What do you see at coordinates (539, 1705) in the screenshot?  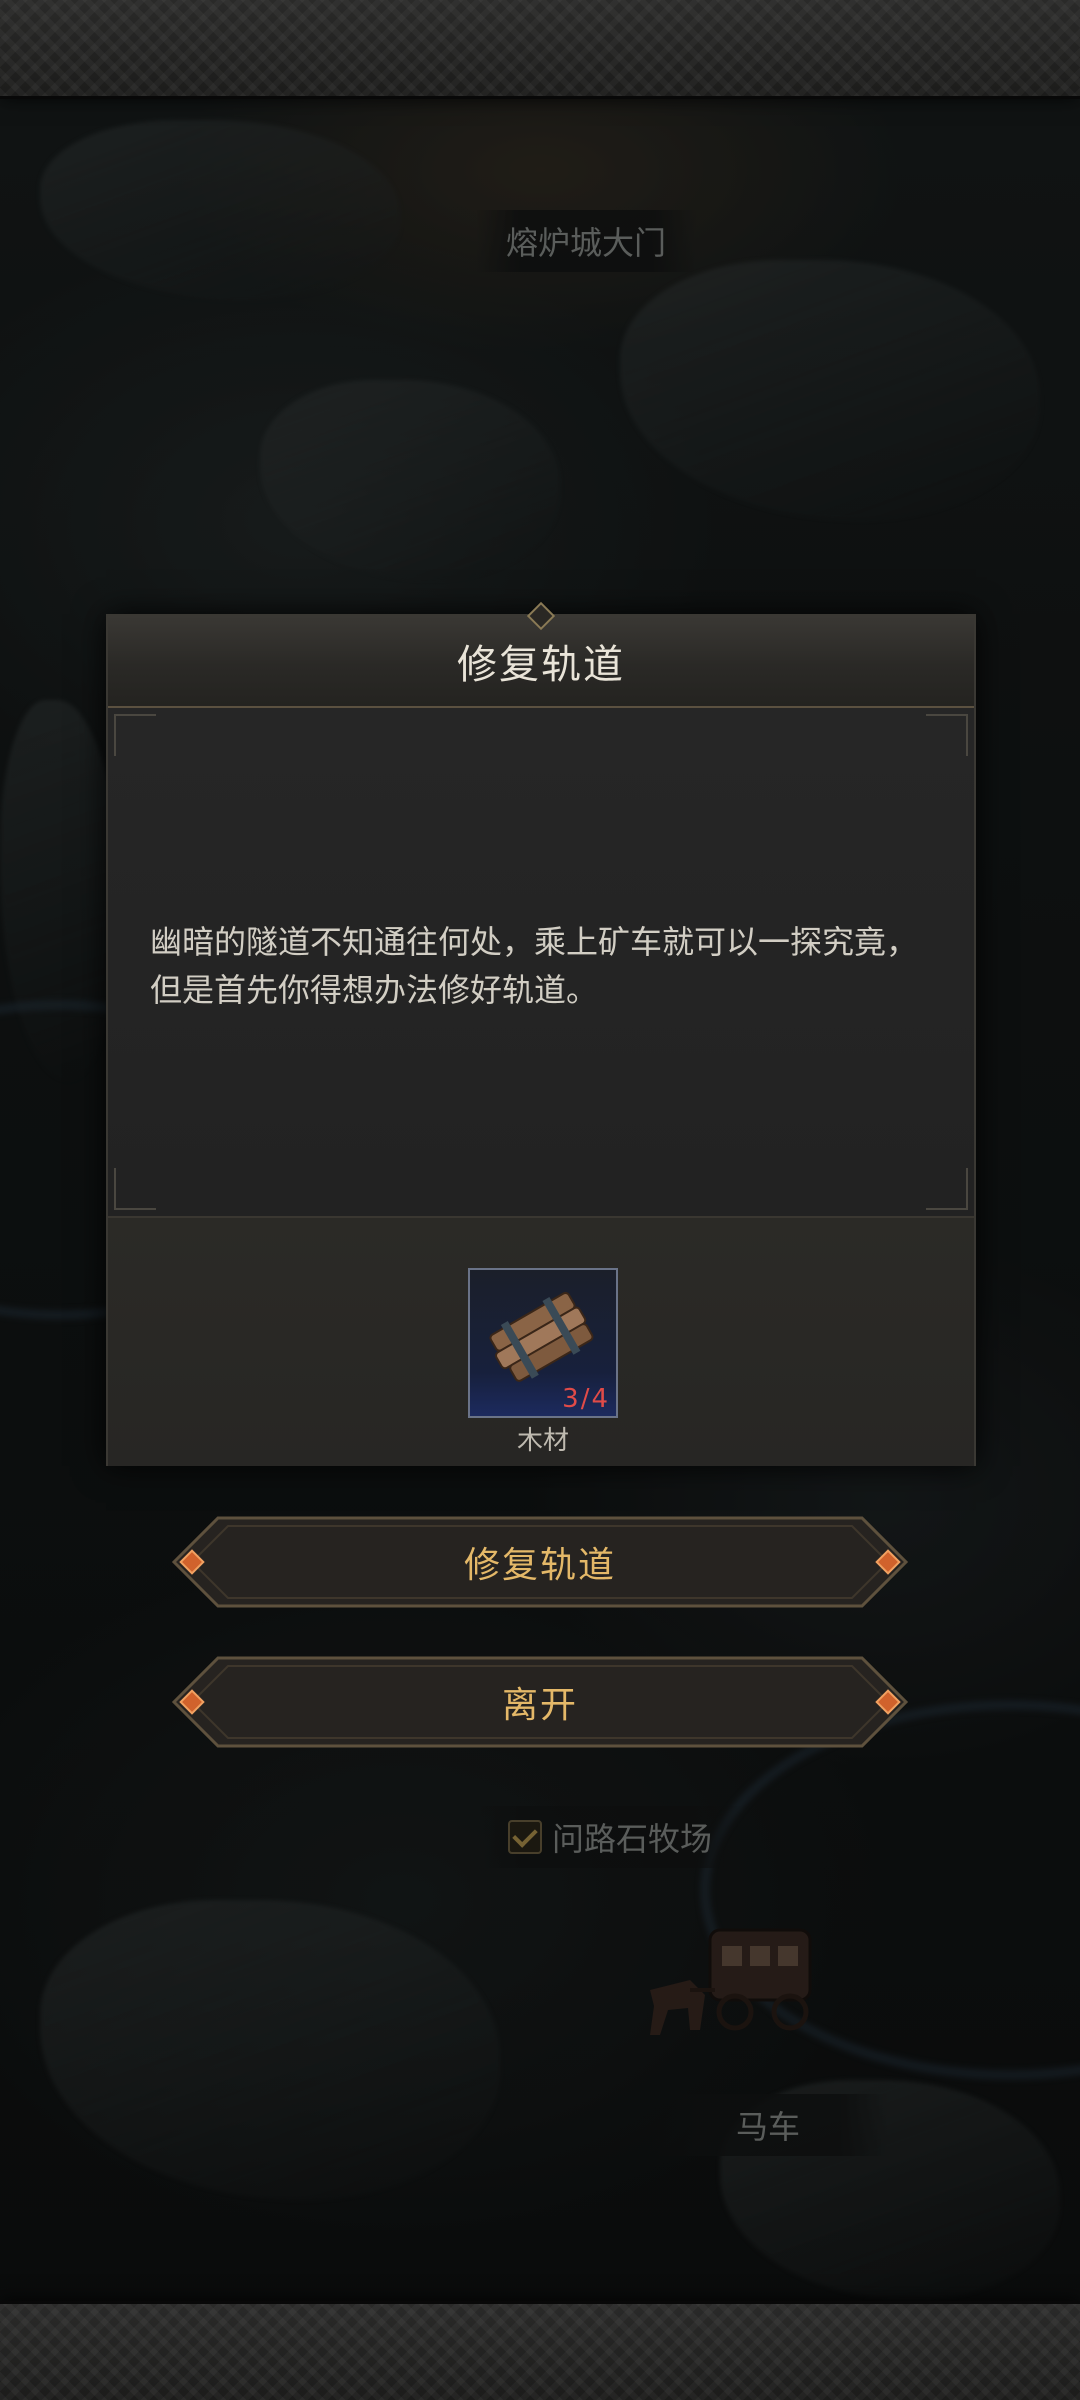 I see `leave-label: 离开` at bounding box center [539, 1705].